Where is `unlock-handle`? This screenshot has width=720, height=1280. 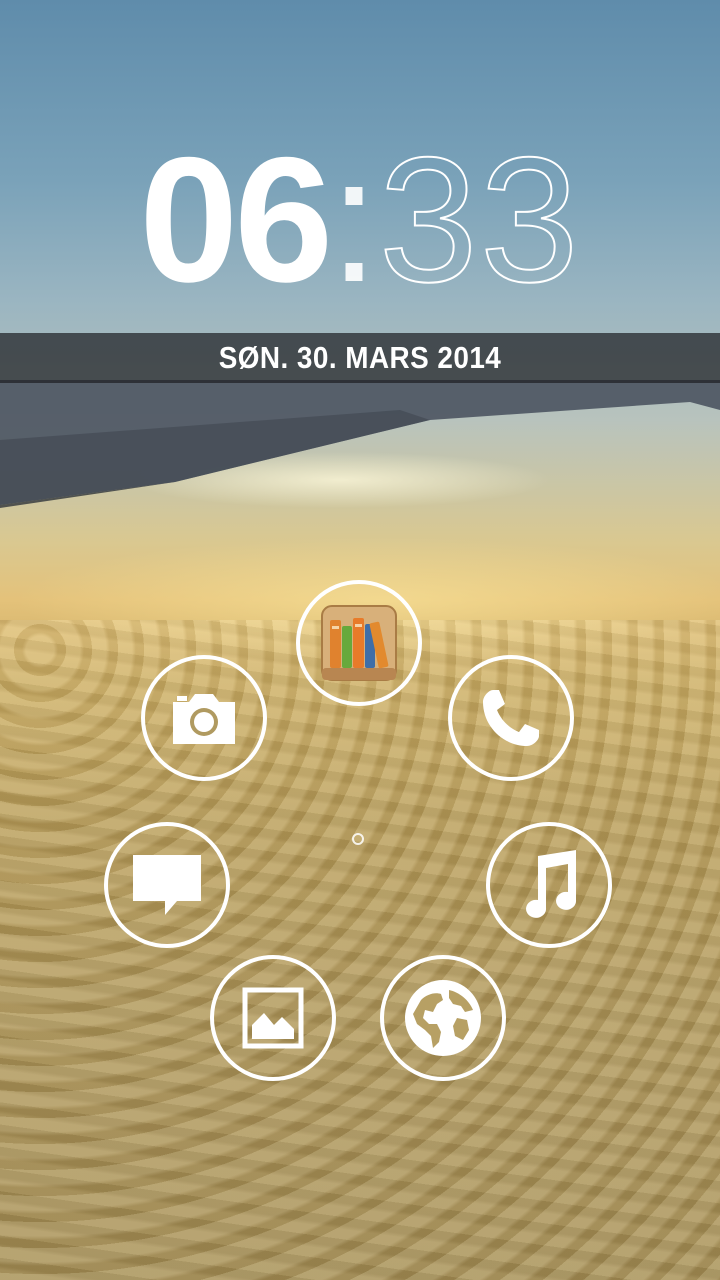 unlock-handle is located at coordinates (358, 839).